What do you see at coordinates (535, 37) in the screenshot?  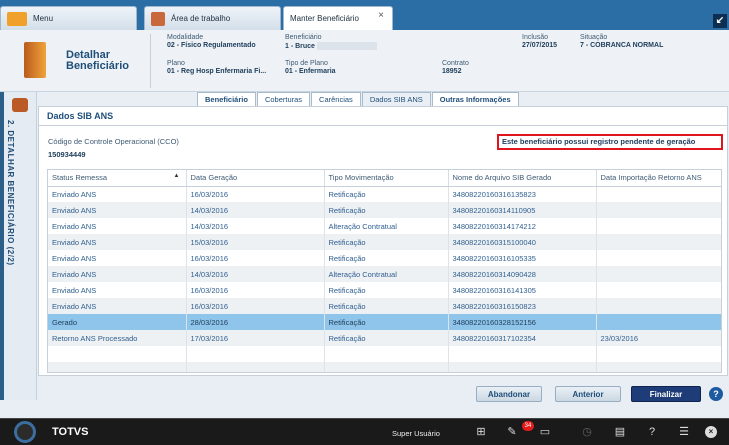 I see `field-label: Inclusão` at bounding box center [535, 37].